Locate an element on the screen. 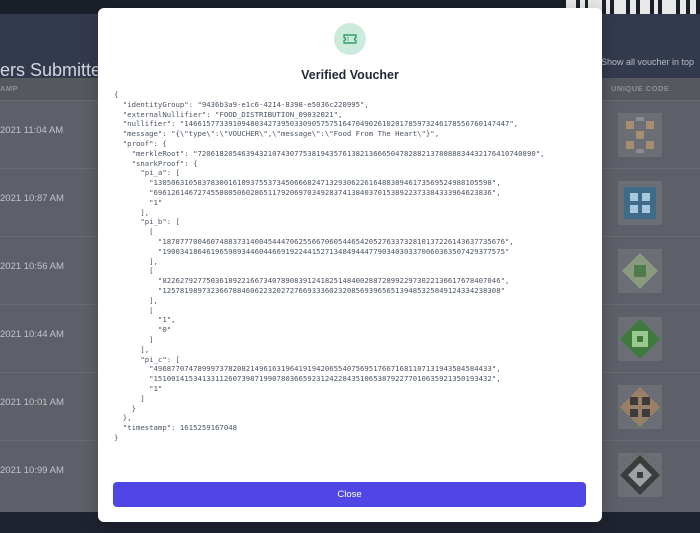 The image size is (700, 533). show-all-link: Show all voucher in top is located at coordinates (647, 62).